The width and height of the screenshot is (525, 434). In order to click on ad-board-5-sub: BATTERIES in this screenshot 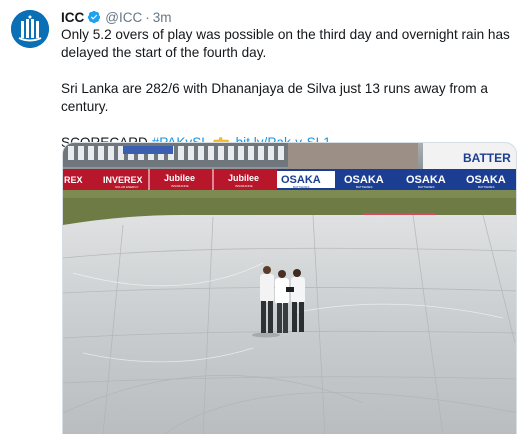, I will do `click(301, 187)`.